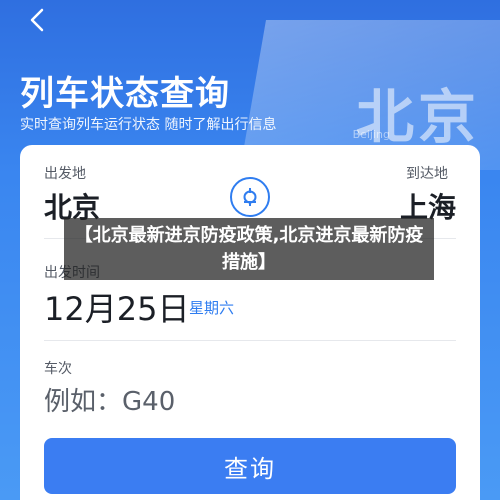 The width and height of the screenshot is (500, 500). I want to click on page-subtitle: 实时查询列车运行状态 随时了解出行信息, so click(148, 125).